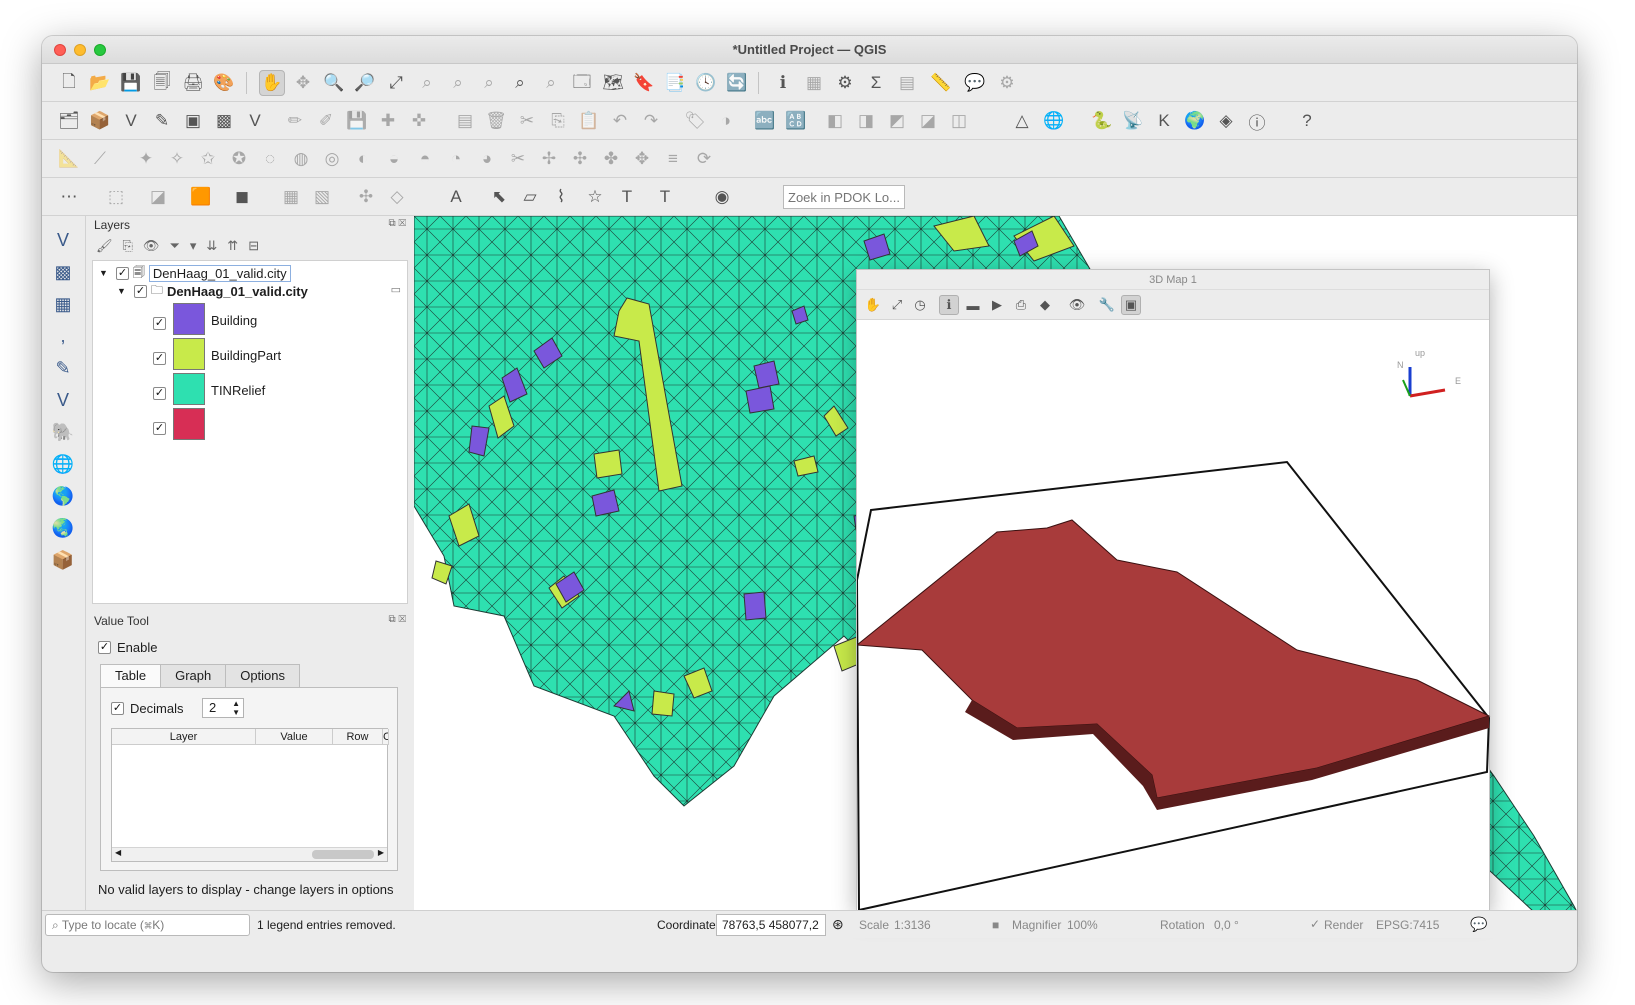  I want to click on pan-to-selection-icon: ✥, so click(303, 83).